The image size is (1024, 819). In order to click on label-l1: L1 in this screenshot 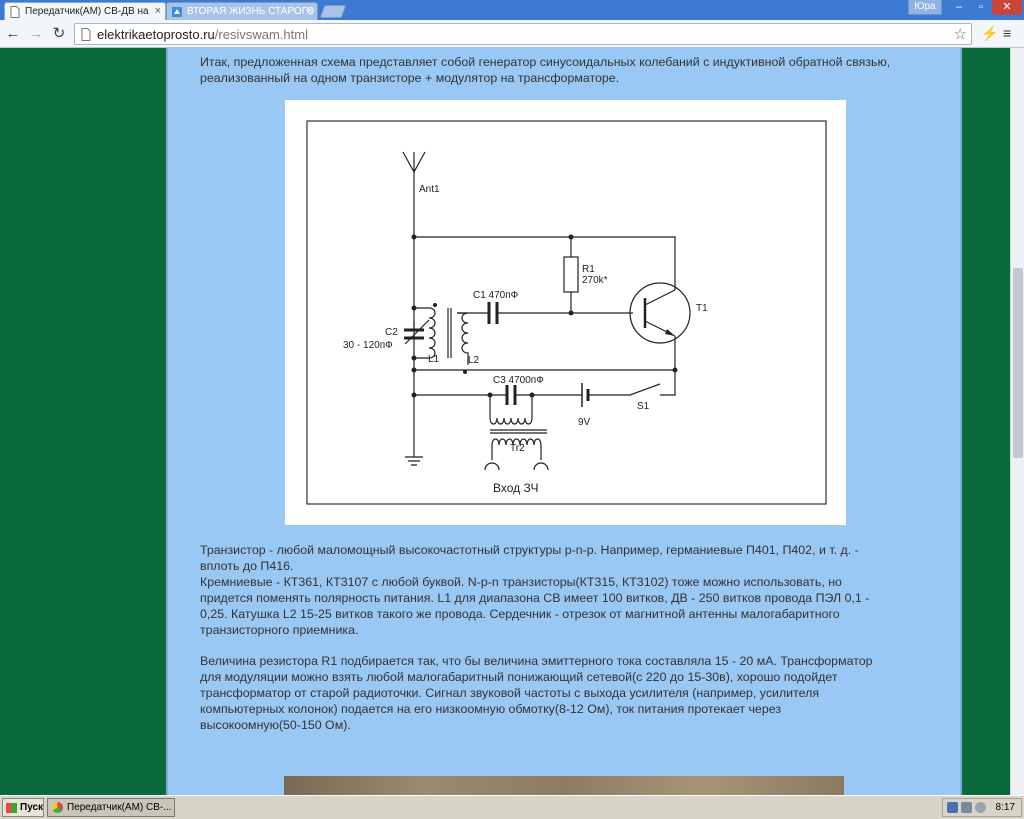, I will do `click(434, 359)`.